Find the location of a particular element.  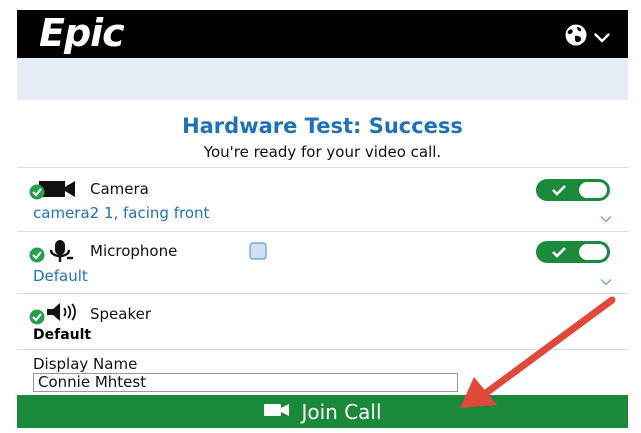

camera-select: camera2 1, facing front is located at coordinates (121, 213).